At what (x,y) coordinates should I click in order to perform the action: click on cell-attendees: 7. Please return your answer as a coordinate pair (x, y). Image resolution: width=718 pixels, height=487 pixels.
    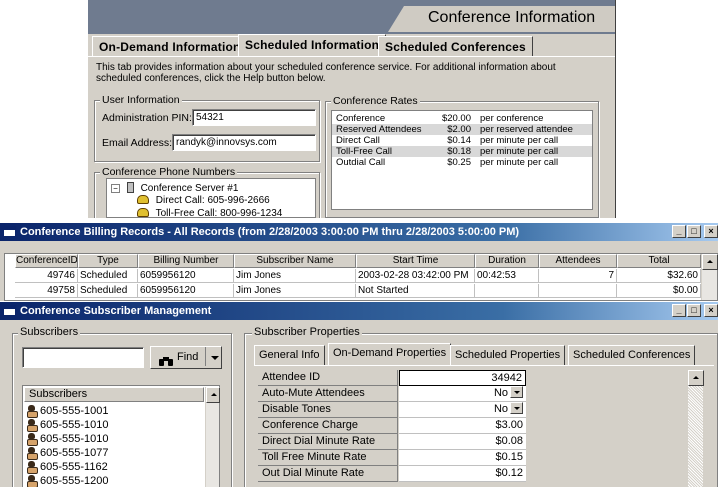
    Looking at the image, I should click on (578, 276).